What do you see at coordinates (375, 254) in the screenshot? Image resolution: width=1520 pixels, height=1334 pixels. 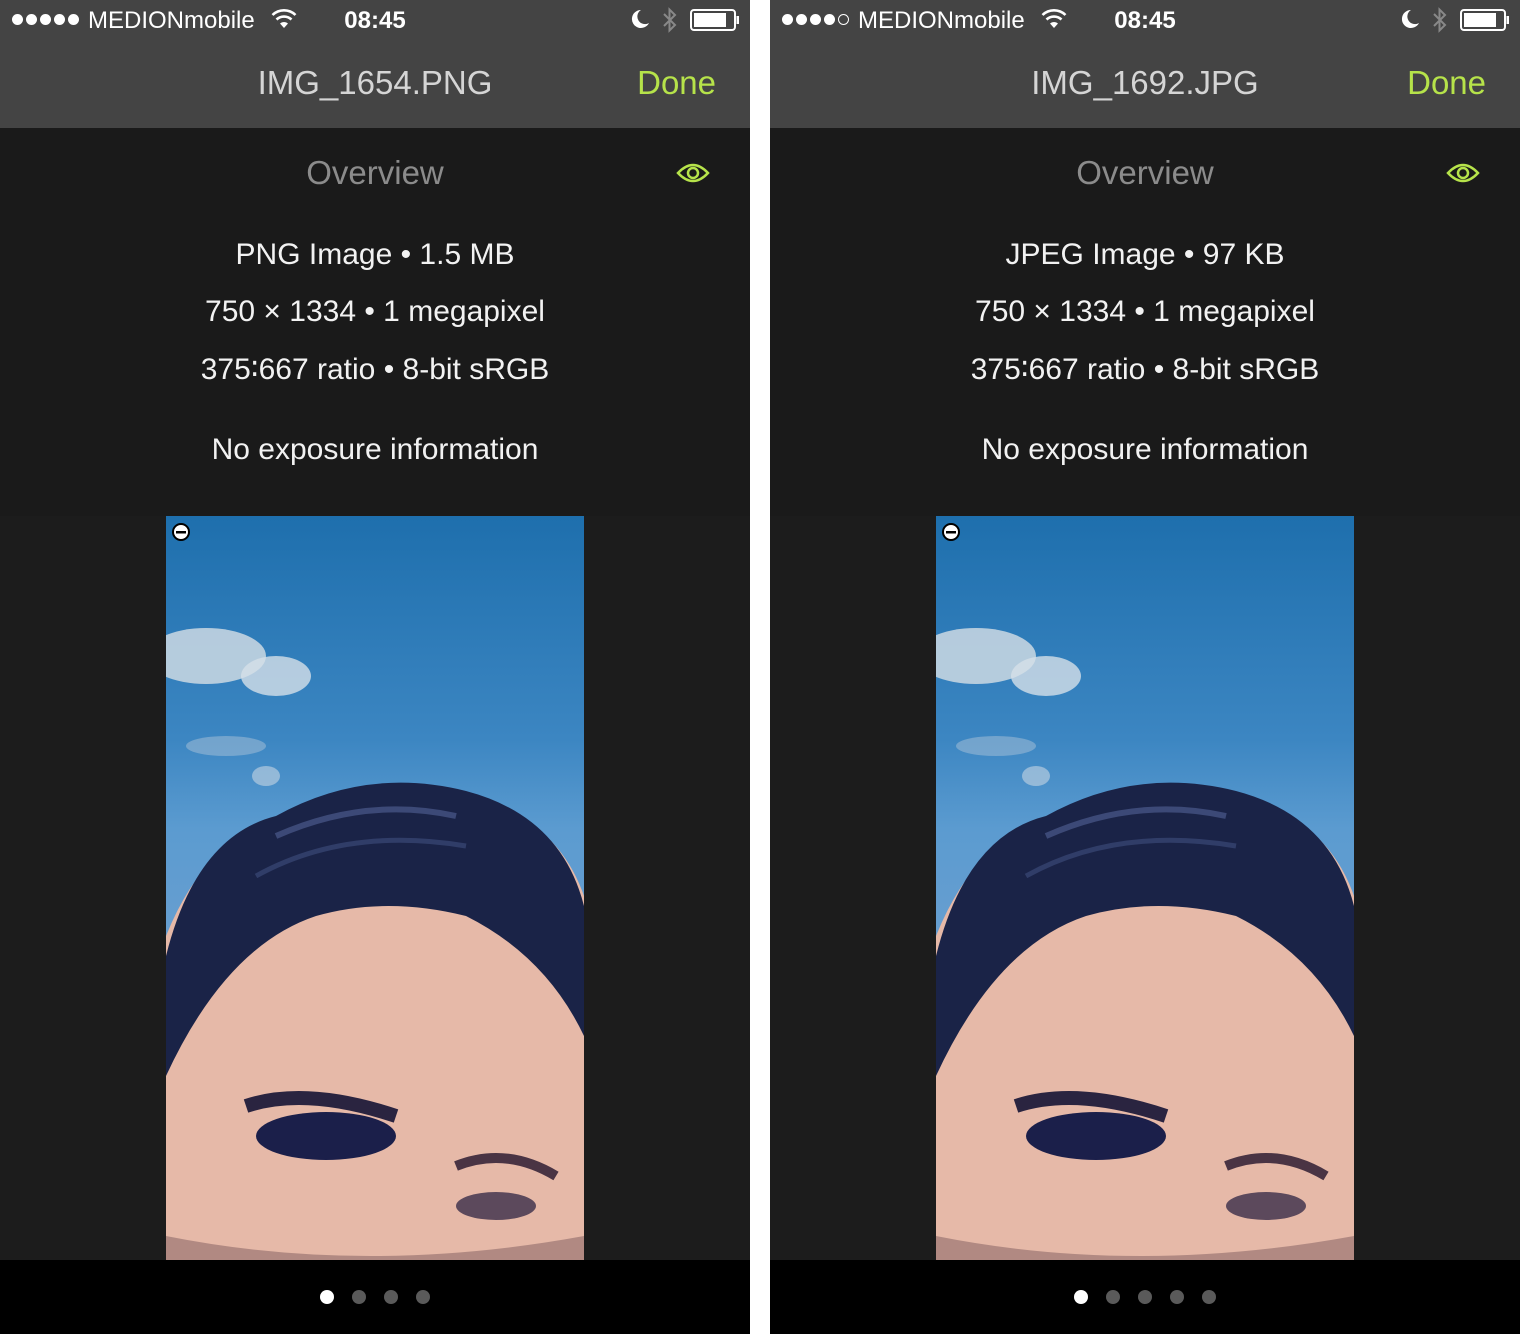 I see `file-type-size: PNG Image • 1.5 MB` at bounding box center [375, 254].